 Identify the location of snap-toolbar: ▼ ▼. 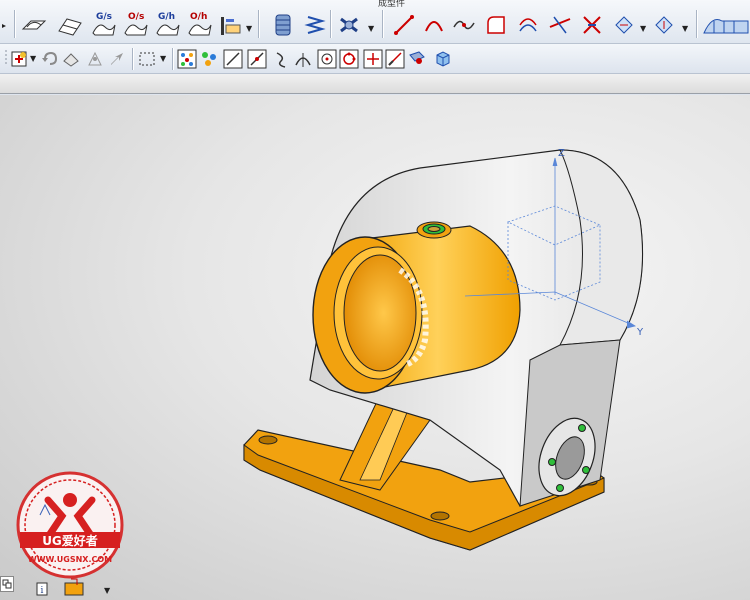
(375, 59).